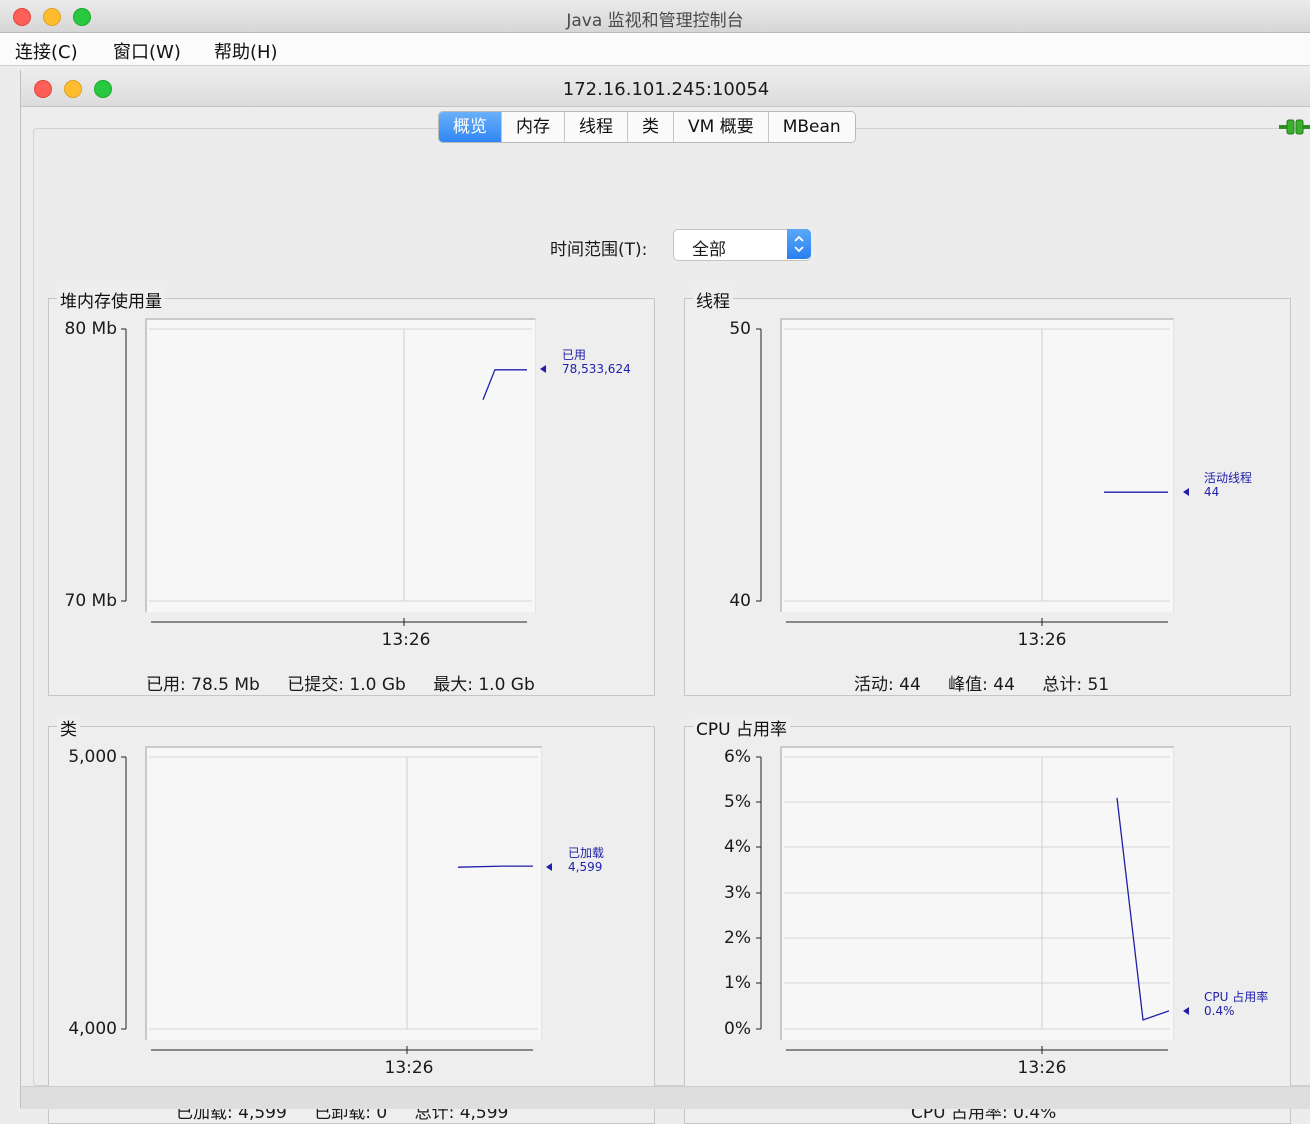  I want to click on cpu-series-label: CPU 占用率 0.4%, so click(1236, 1004).